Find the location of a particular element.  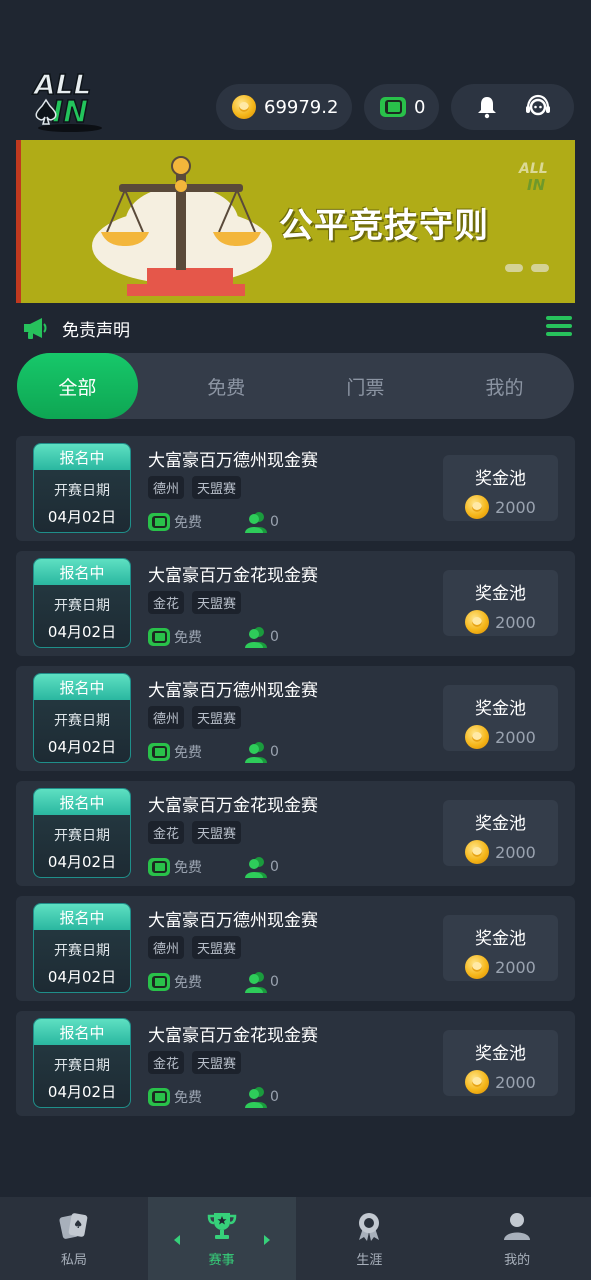

ticket-amount: 0 is located at coordinates (420, 107).